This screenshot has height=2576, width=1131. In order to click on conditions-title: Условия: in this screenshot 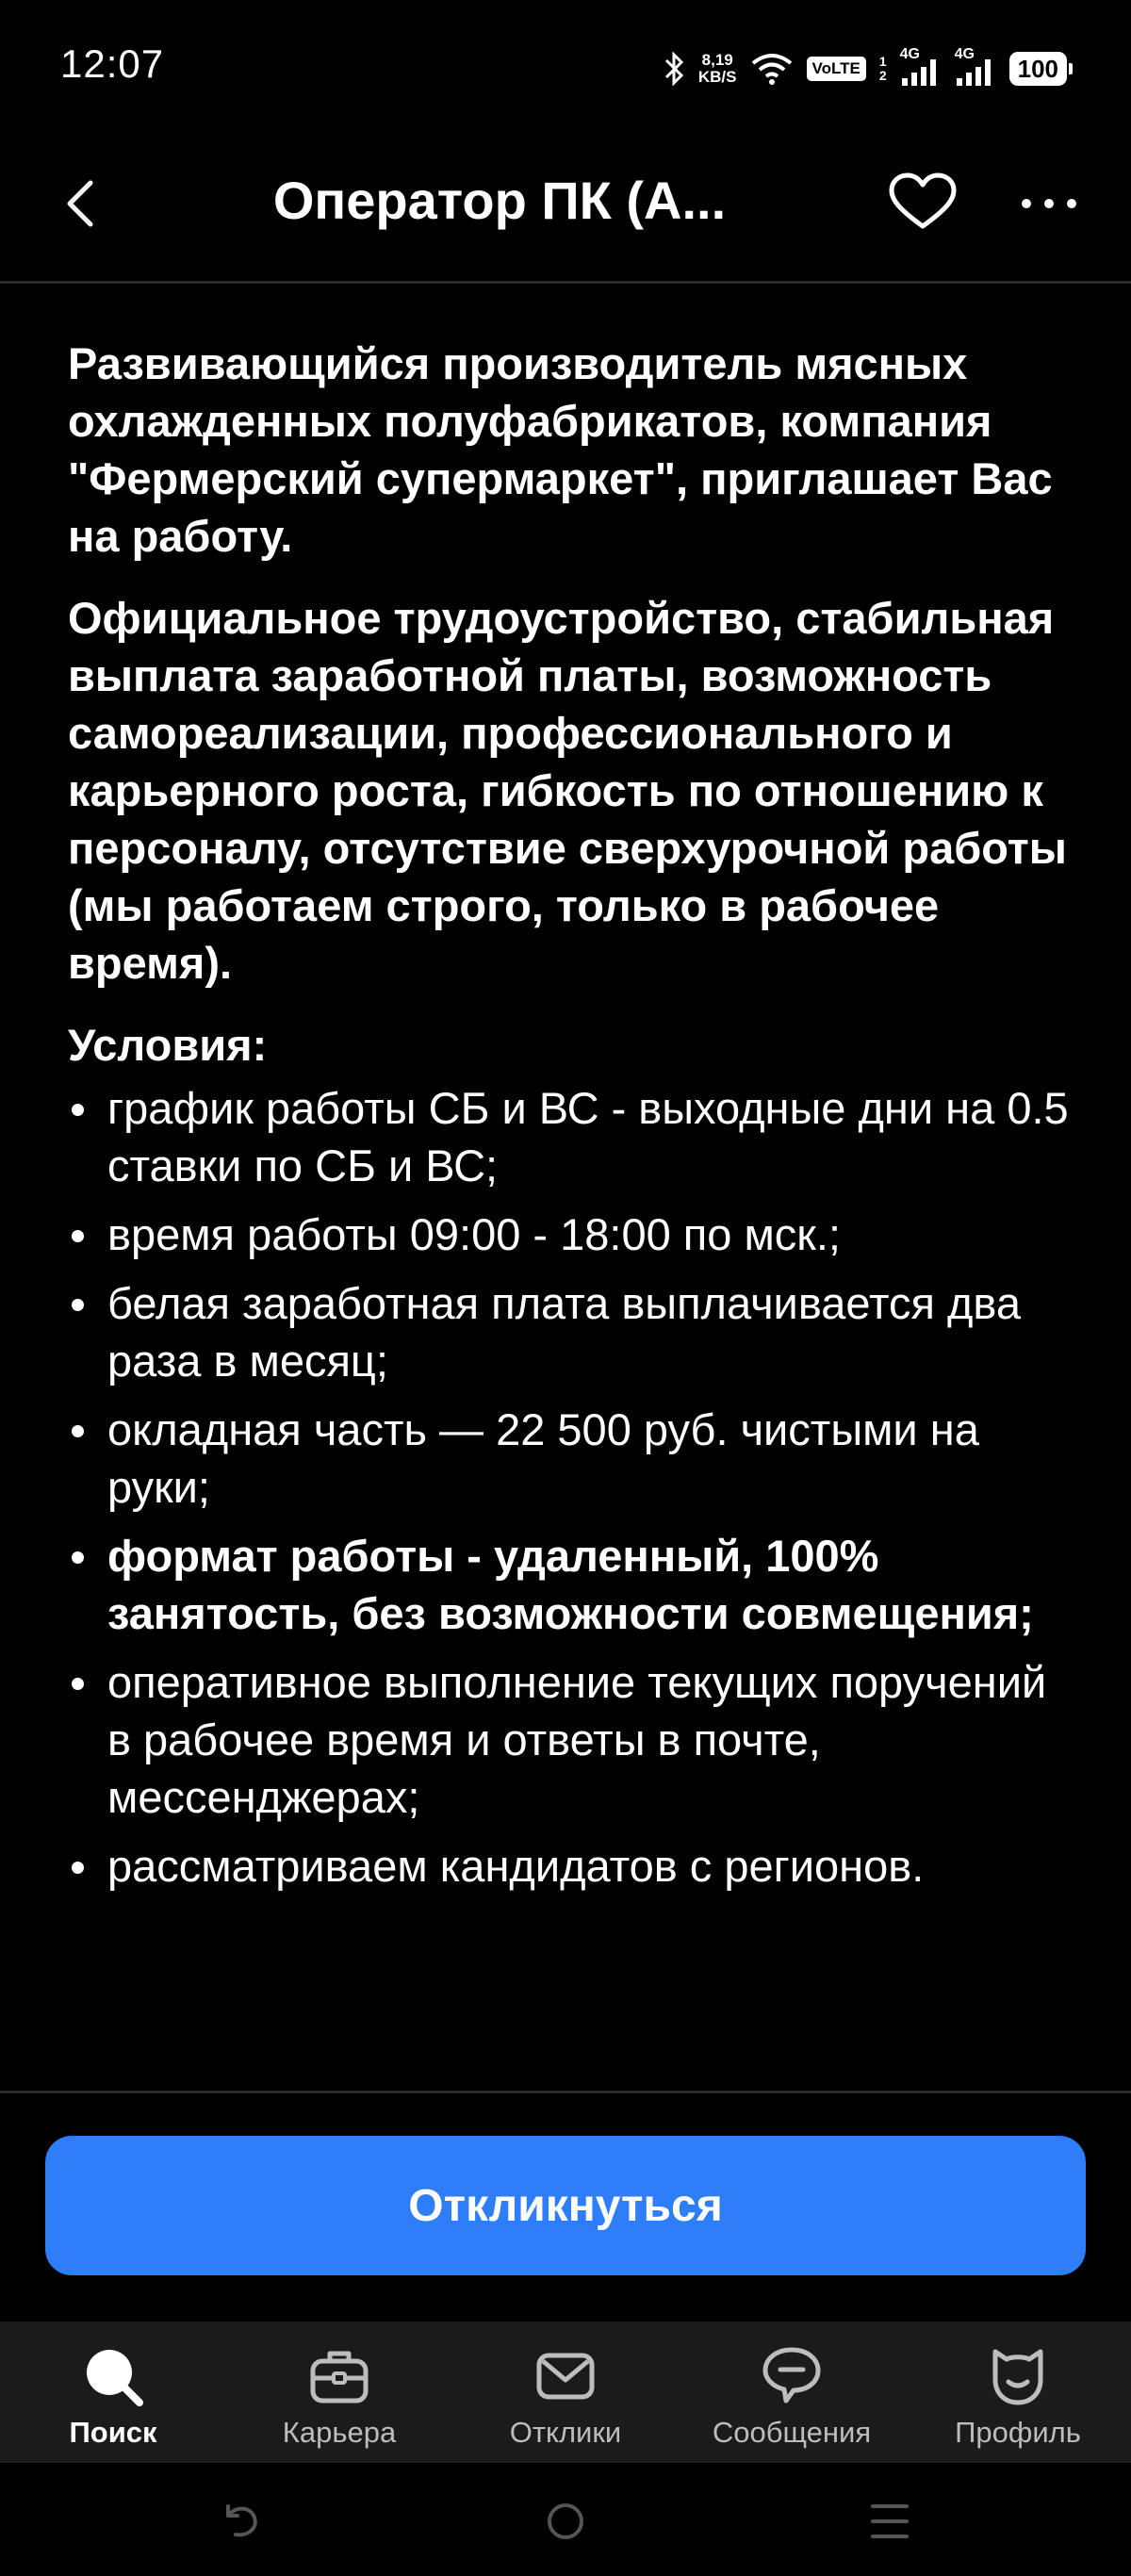, I will do `click(168, 1045)`.